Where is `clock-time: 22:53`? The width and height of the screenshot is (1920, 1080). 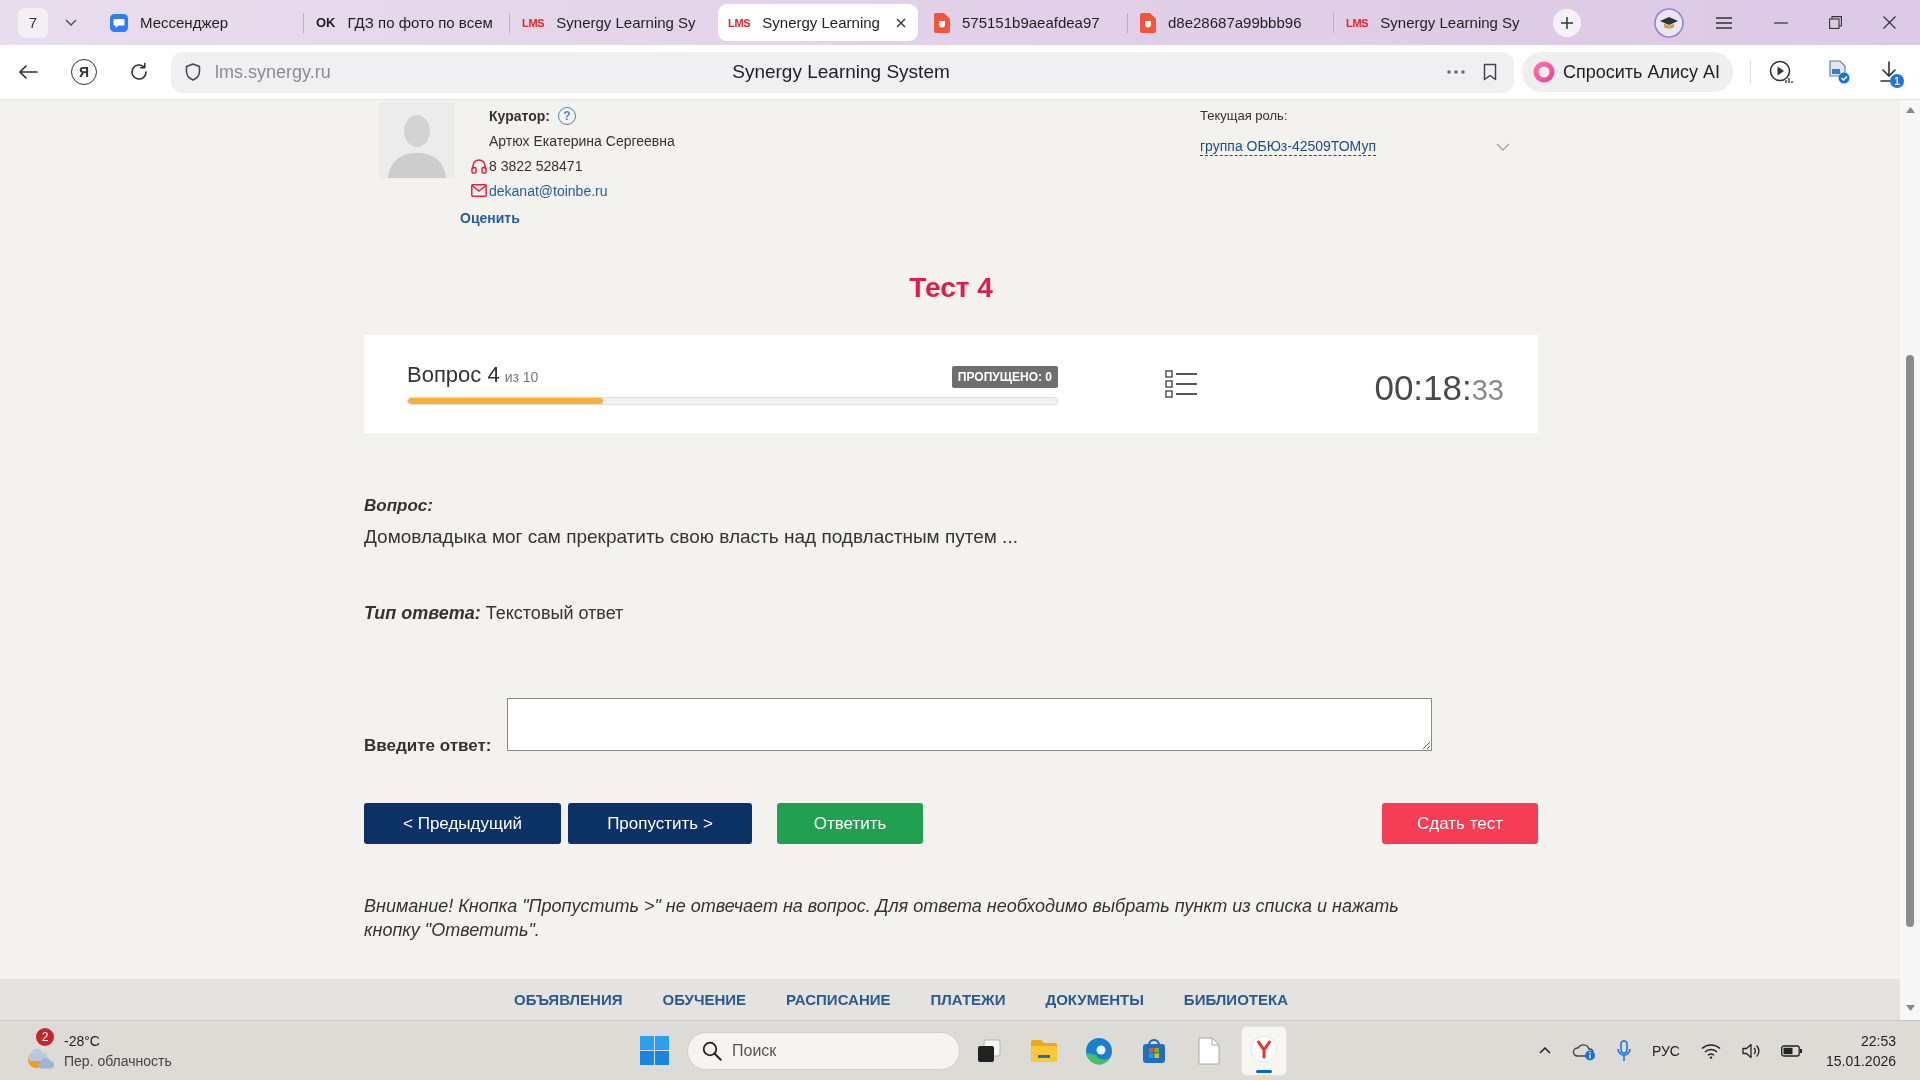
clock-time: 22:53 is located at coordinates (1860, 1040).